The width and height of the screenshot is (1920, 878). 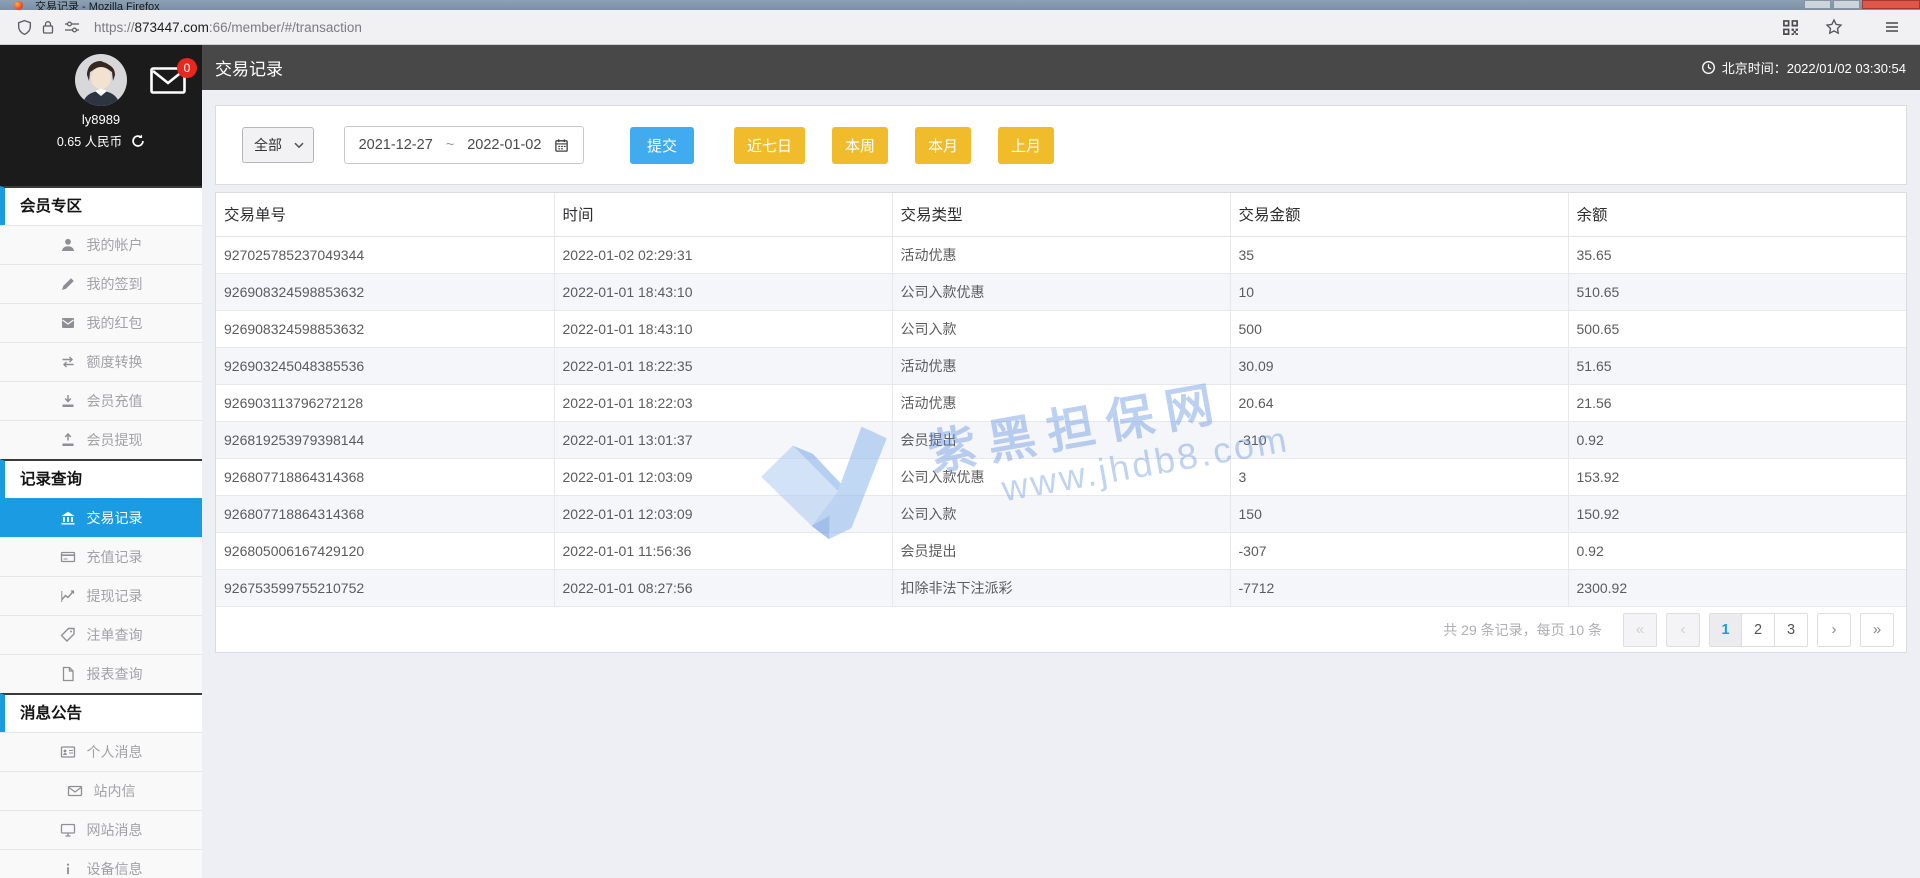 What do you see at coordinates (385, 550) in the screenshot?
I see `table-cell: 926805006167429120` at bounding box center [385, 550].